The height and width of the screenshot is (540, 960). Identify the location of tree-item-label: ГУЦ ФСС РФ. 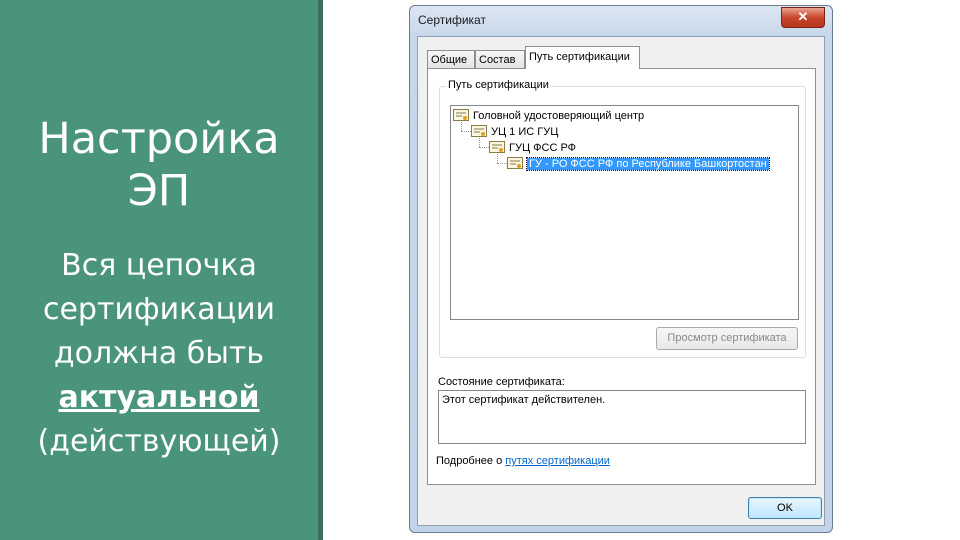
(543, 148).